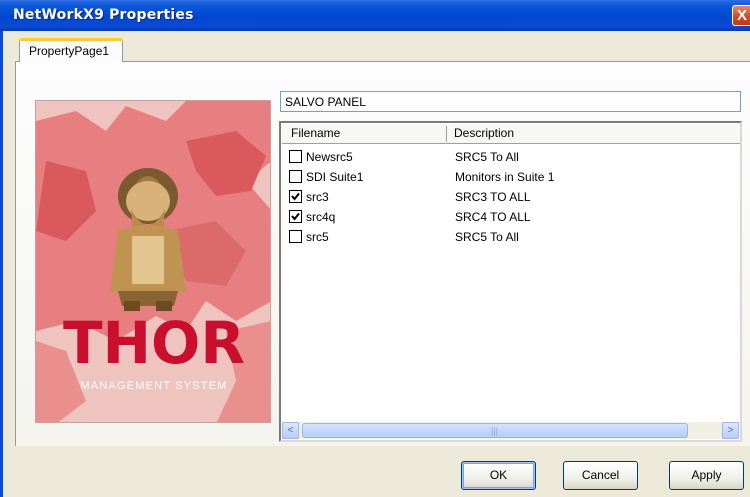 Image resolution: width=750 pixels, height=497 pixels. Describe the element at coordinates (1, 264) in the screenshot. I see `window-frame` at that location.